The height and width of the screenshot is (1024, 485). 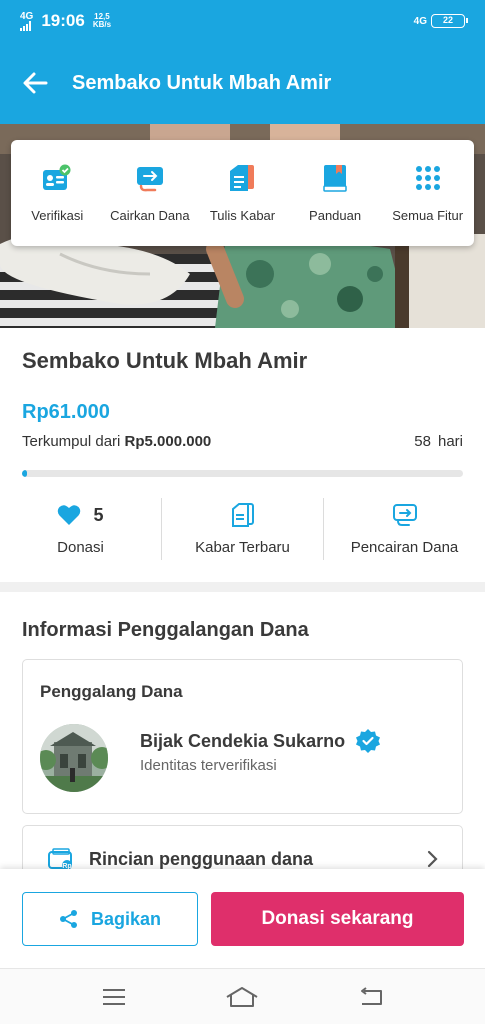 I want to click on system-nav-bar, so click(x=242, y=996).